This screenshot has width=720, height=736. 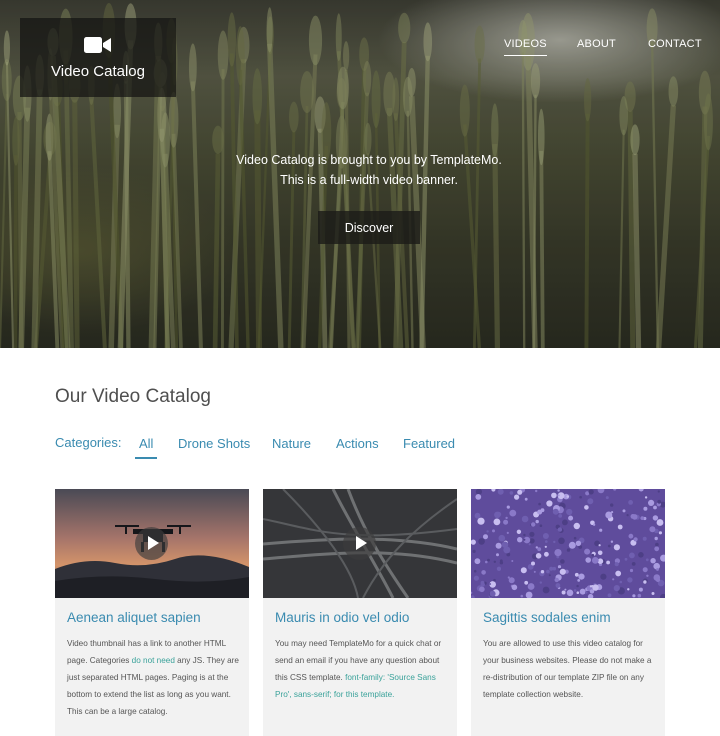 I want to click on card-title: Aenean aliquet sapien, so click(x=154, y=617).